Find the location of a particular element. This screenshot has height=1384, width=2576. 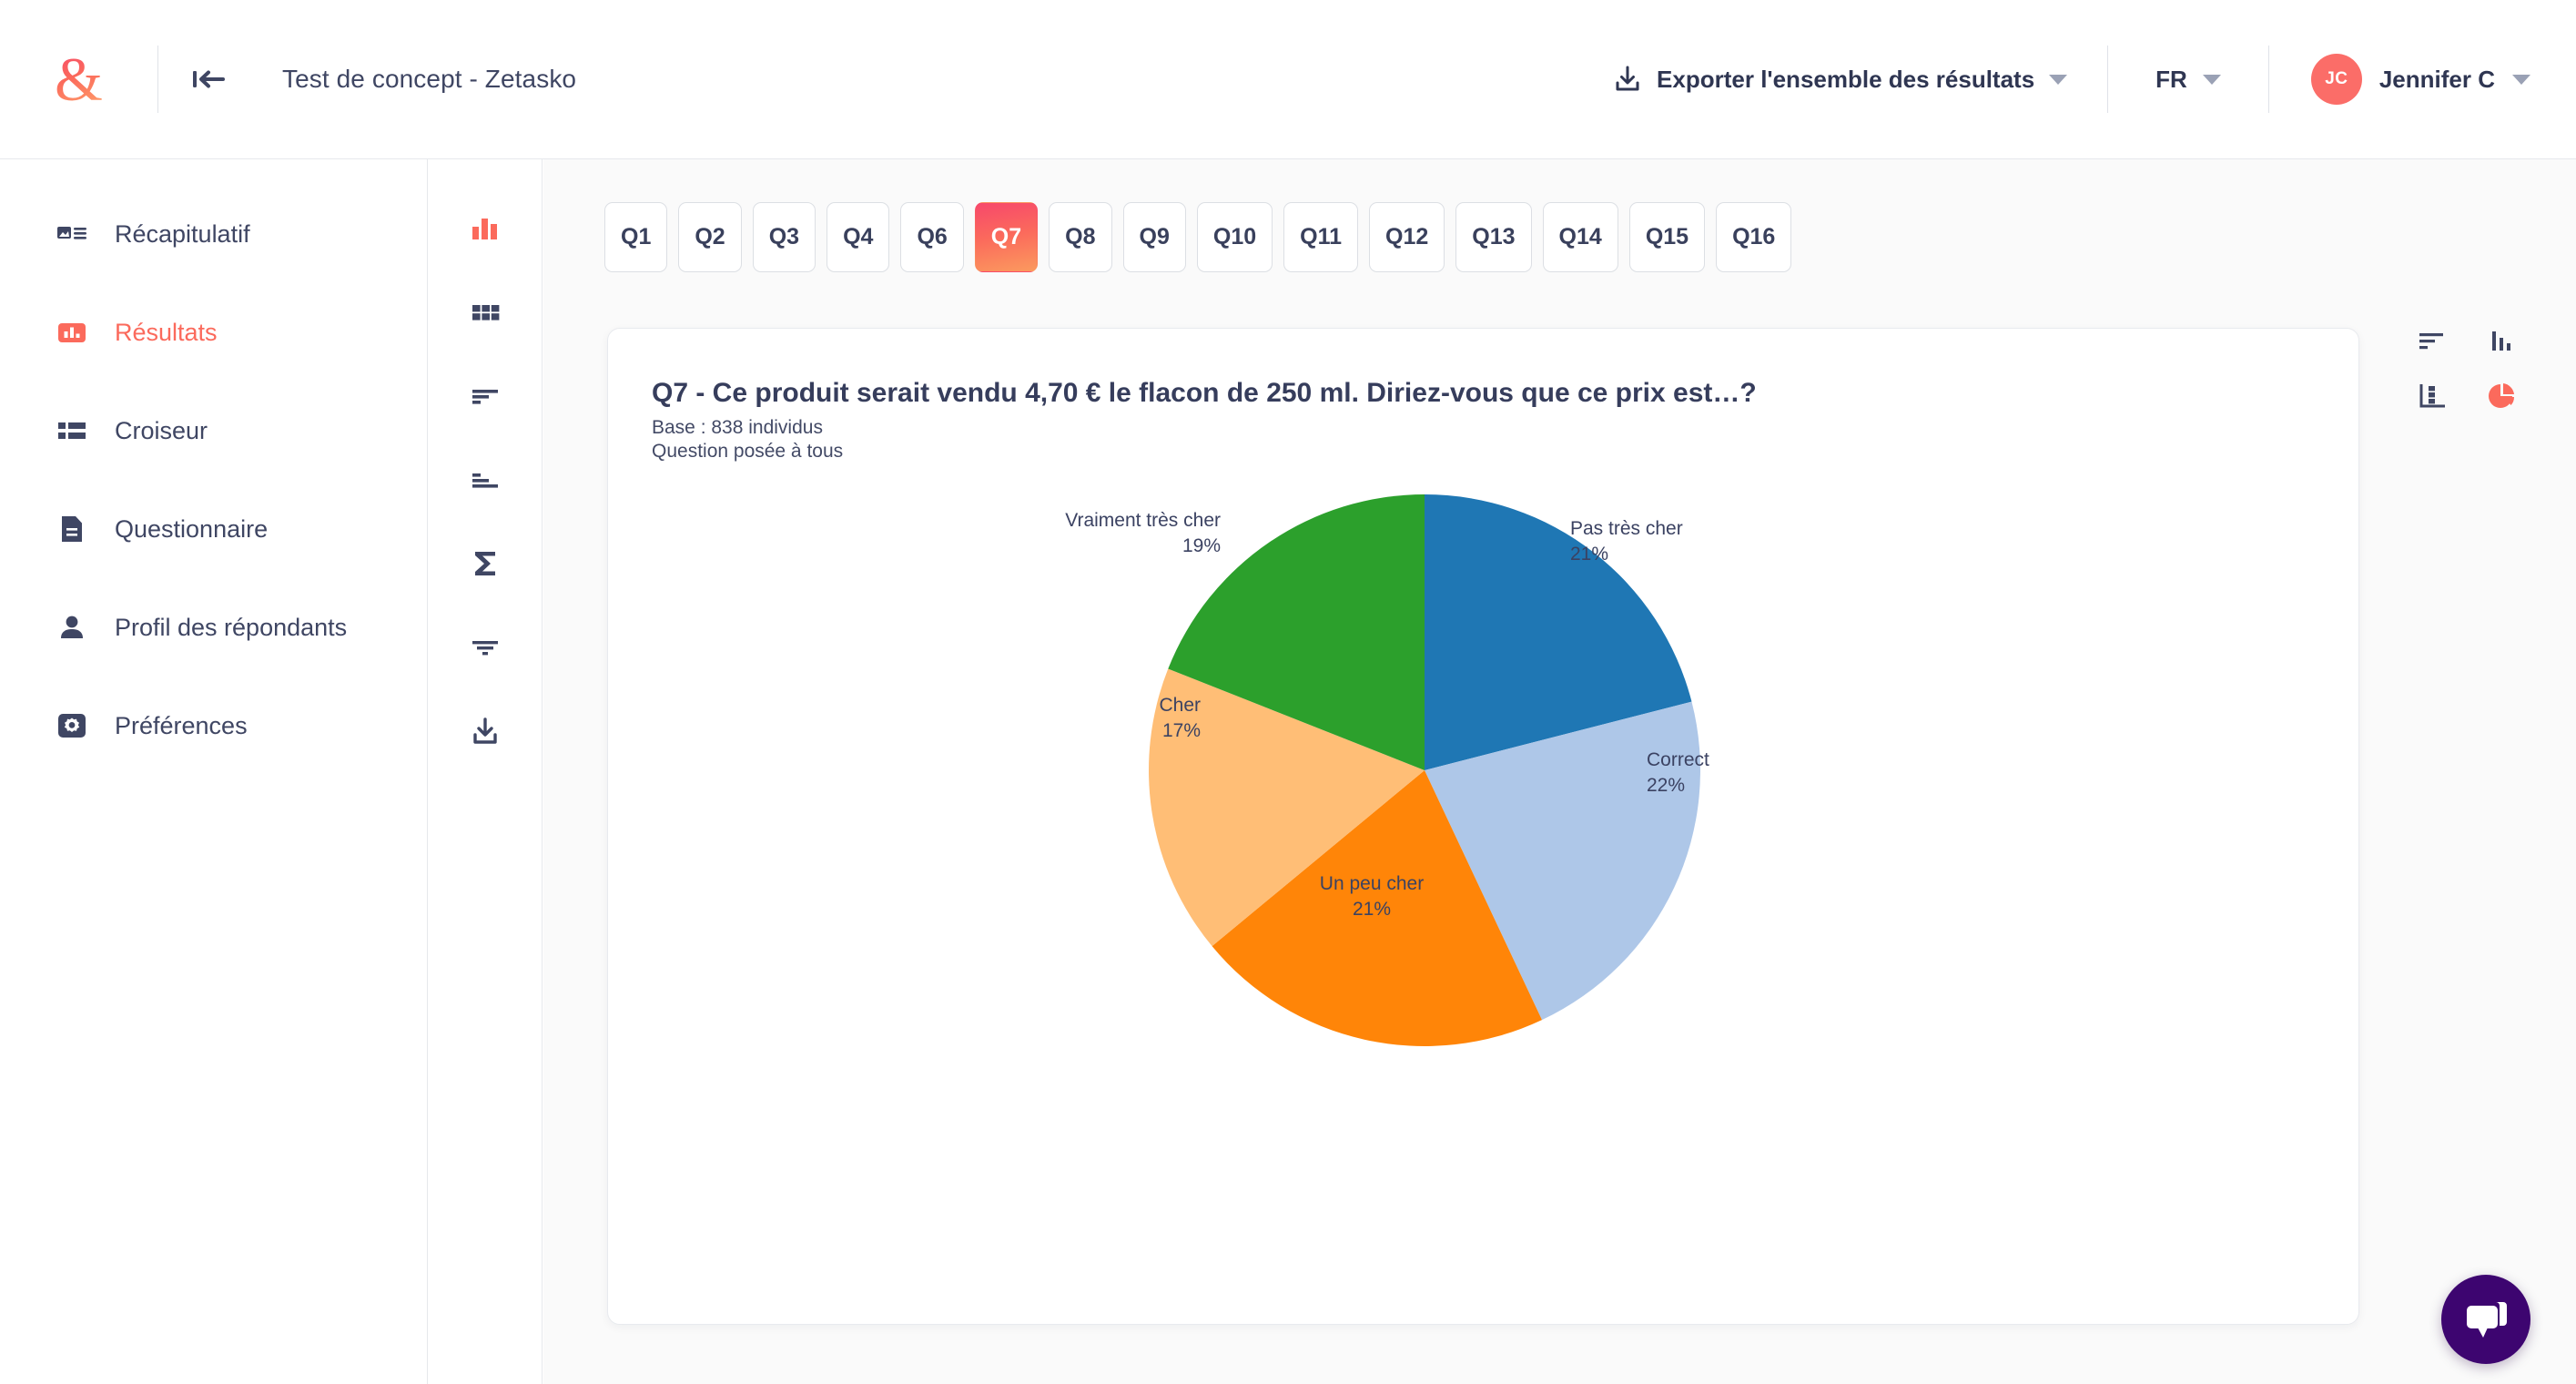

results-view-rail is located at coordinates (486, 771).